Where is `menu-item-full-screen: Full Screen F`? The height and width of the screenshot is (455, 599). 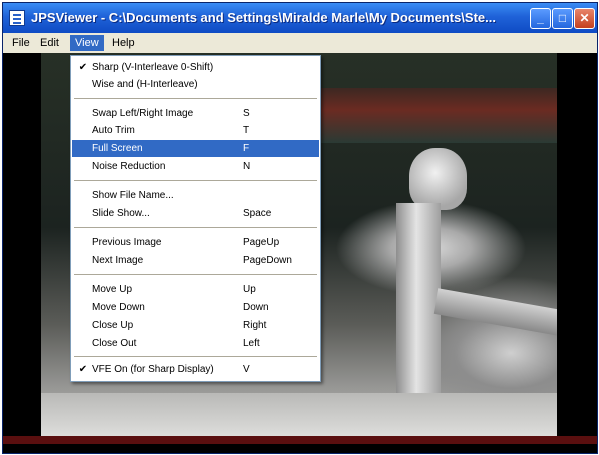
menu-item-full-screen: Full Screen F is located at coordinates (195, 148).